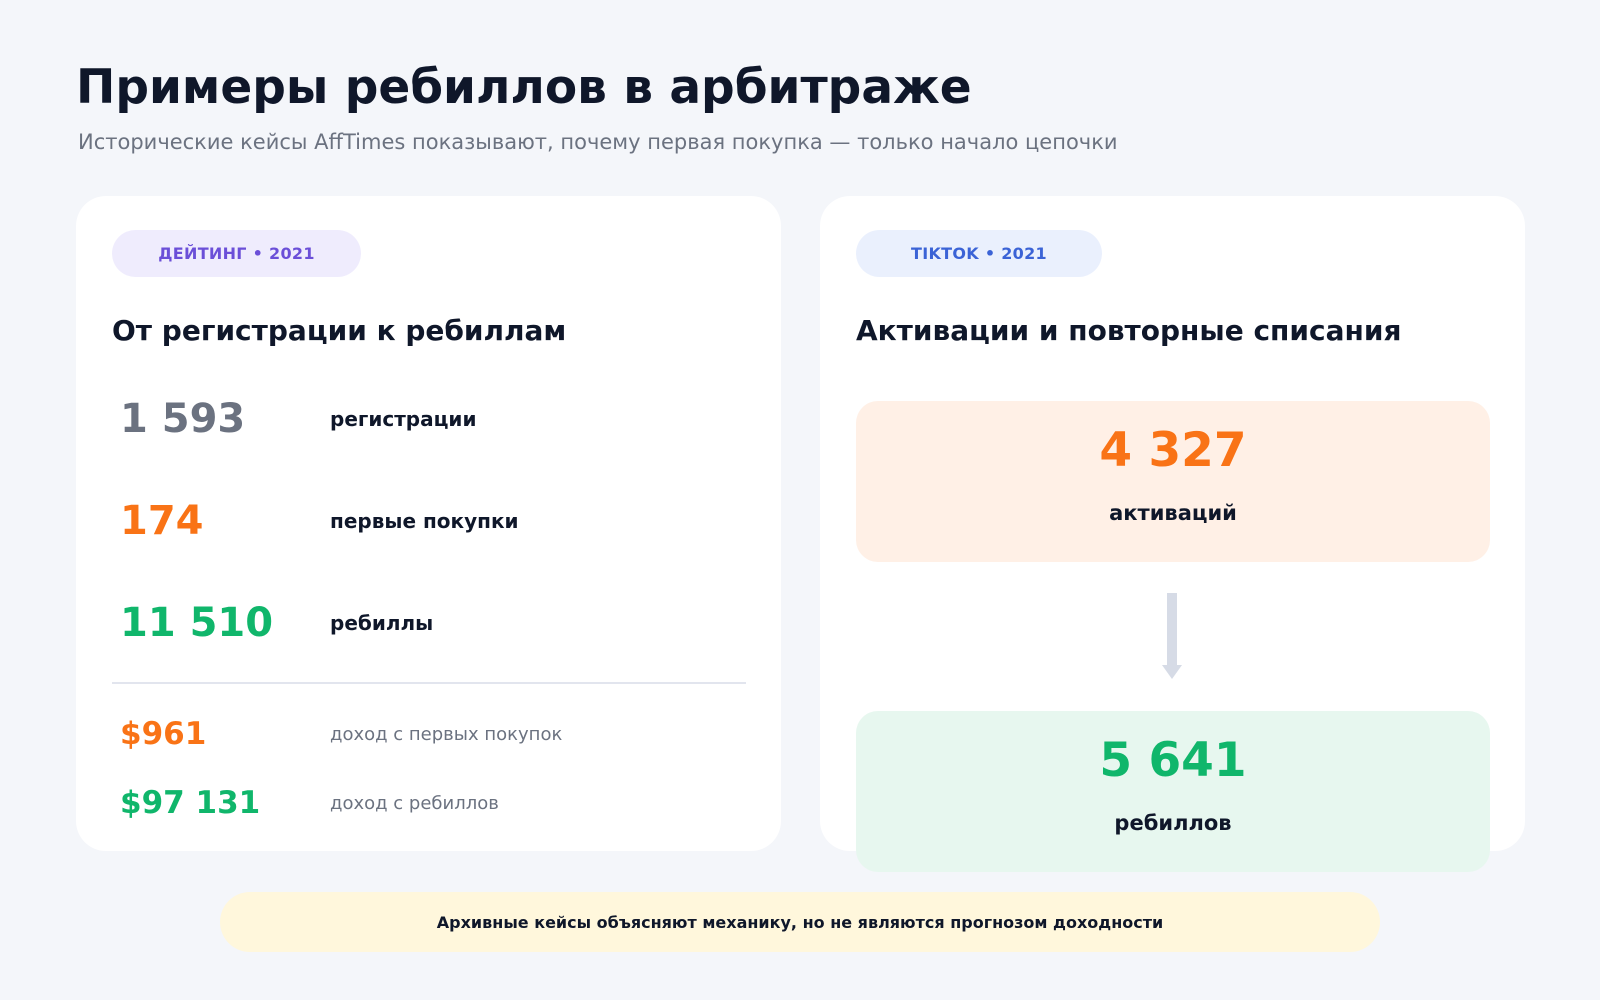 The image size is (1600, 1000). What do you see at coordinates (1173, 791) in the screenshot?
I see `rebills-box: 5 641 ребиллов` at bounding box center [1173, 791].